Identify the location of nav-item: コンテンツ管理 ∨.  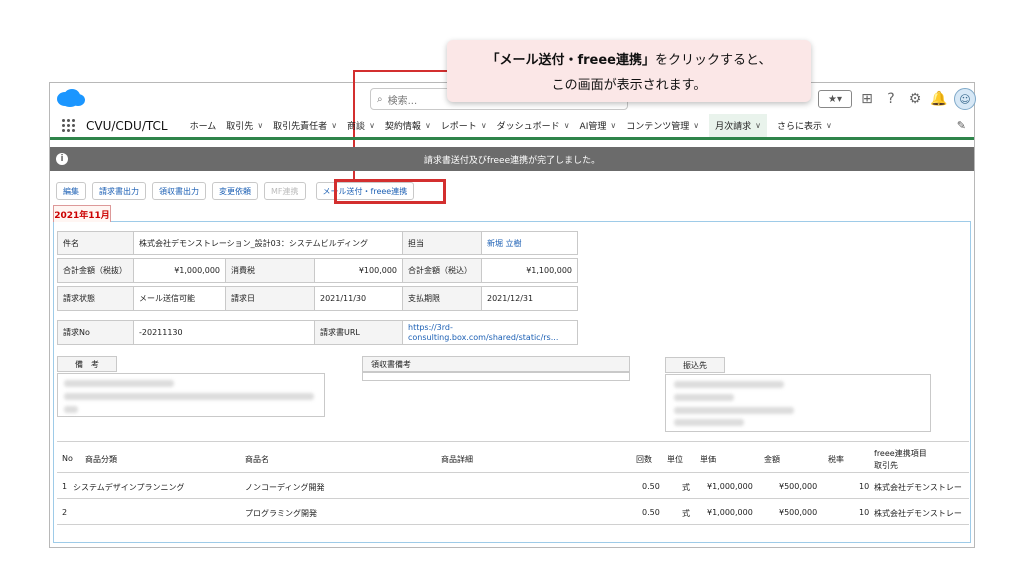
(662, 125).